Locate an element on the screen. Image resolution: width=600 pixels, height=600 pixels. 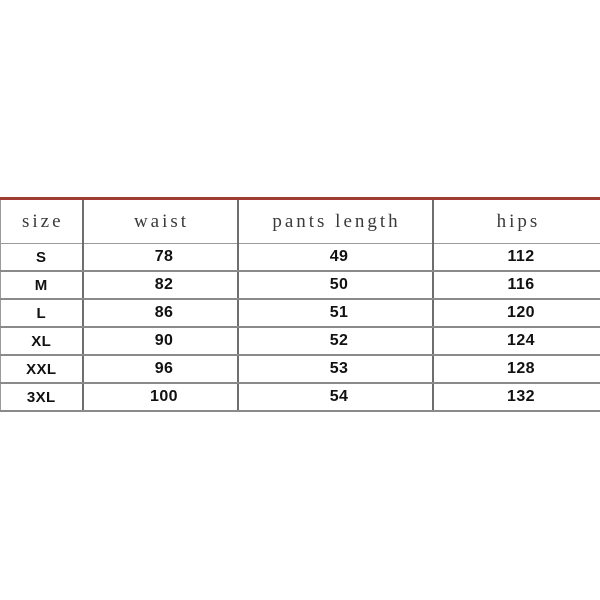
cell-size: XL is located at coordinates (41, 341).